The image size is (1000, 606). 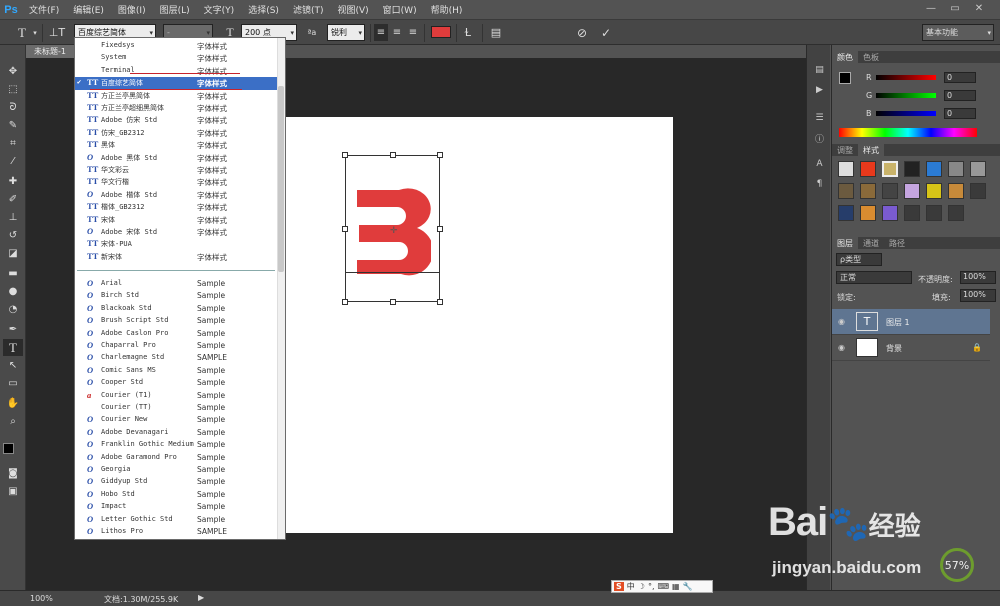 I want to click on character-panel-icon: ▤, so click(x=496, y=32).